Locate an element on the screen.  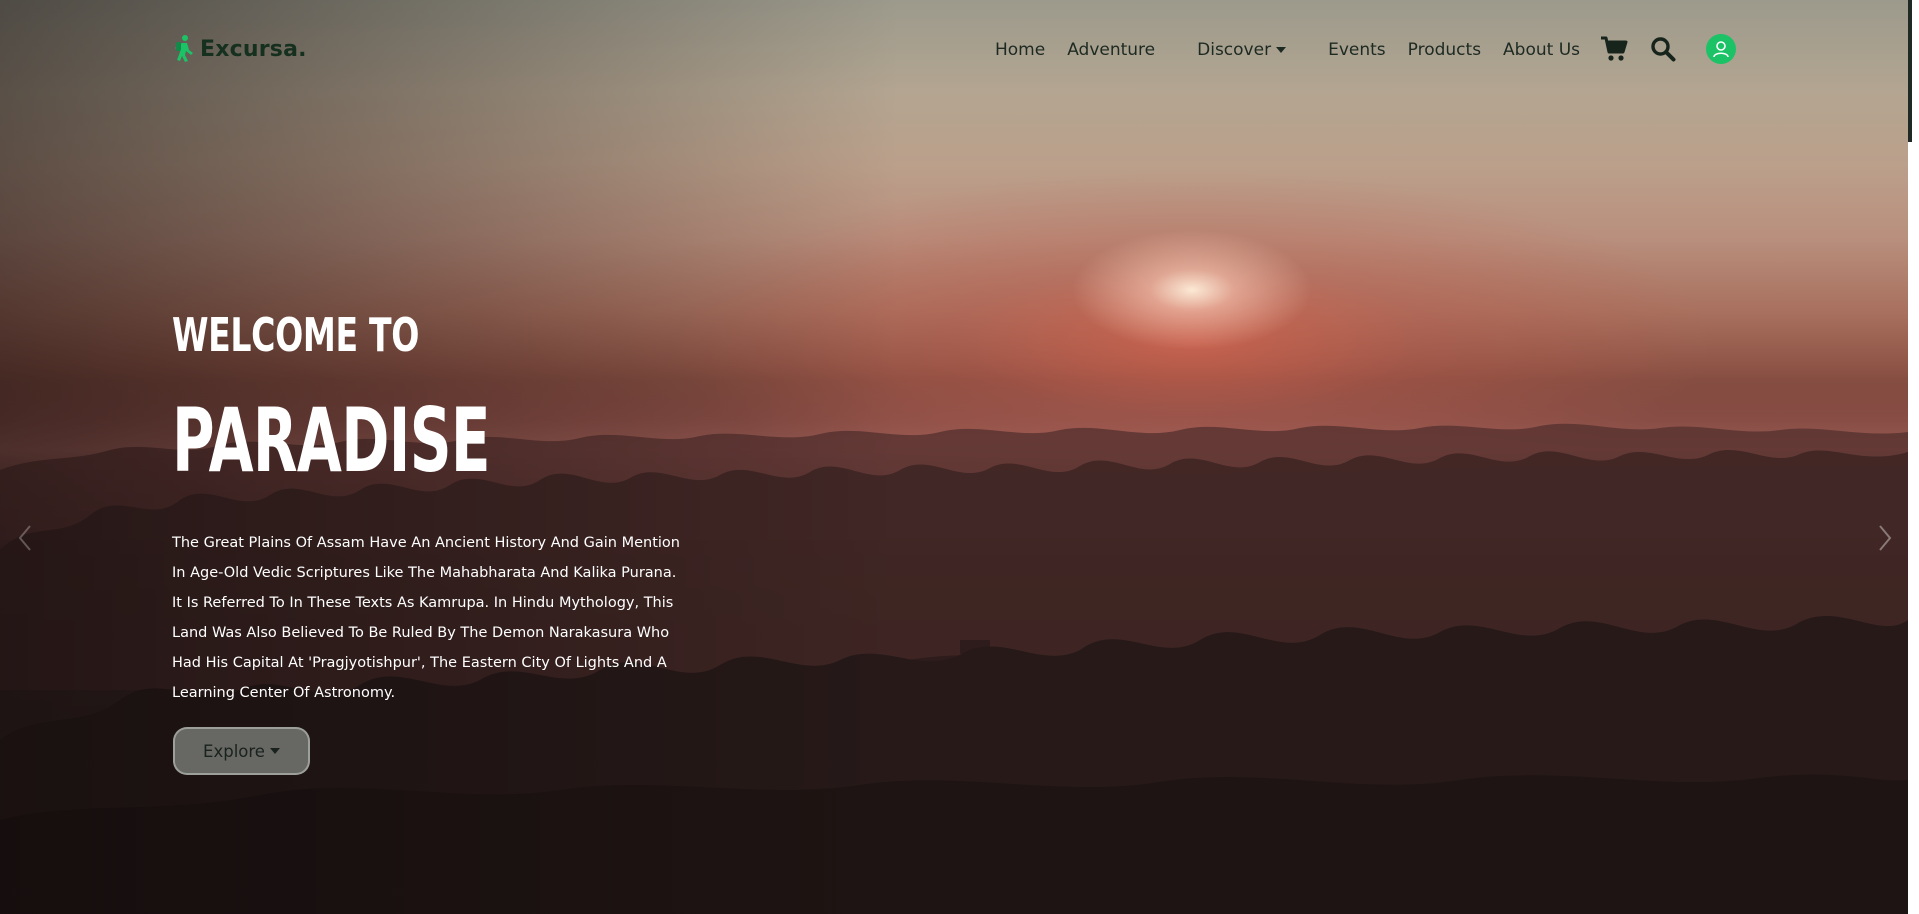
brand-logo: Excursa. is located at coordinates (239, 49).